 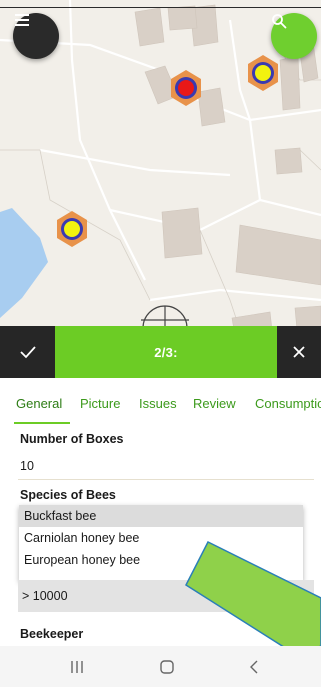 I want to click on recent-apps-icon, so click(x=77, y=666).